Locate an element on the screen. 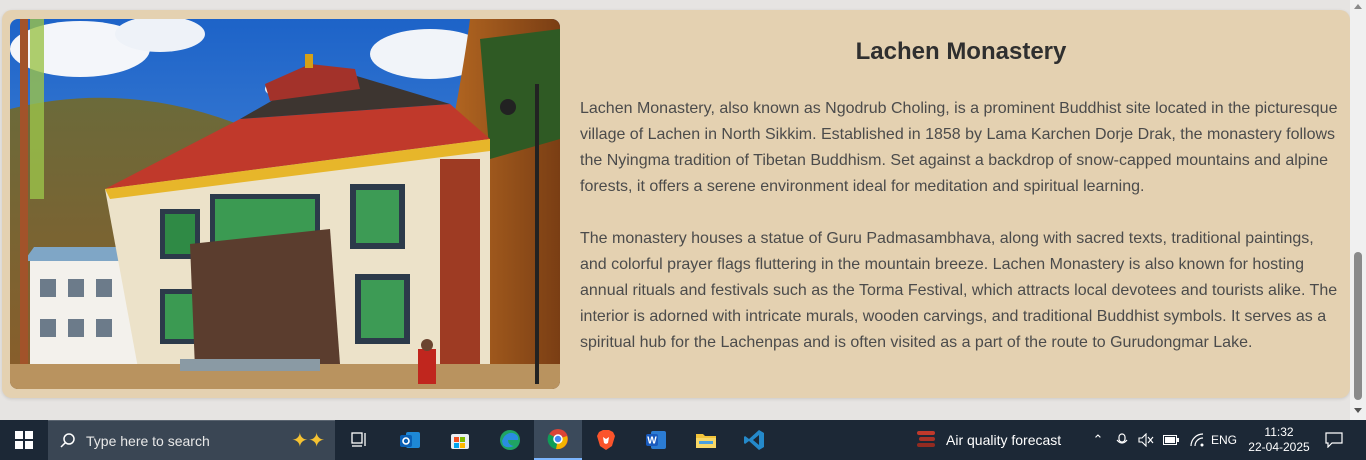 The image size is (1366, 460). network-button is located at coordinates (1197, 440).